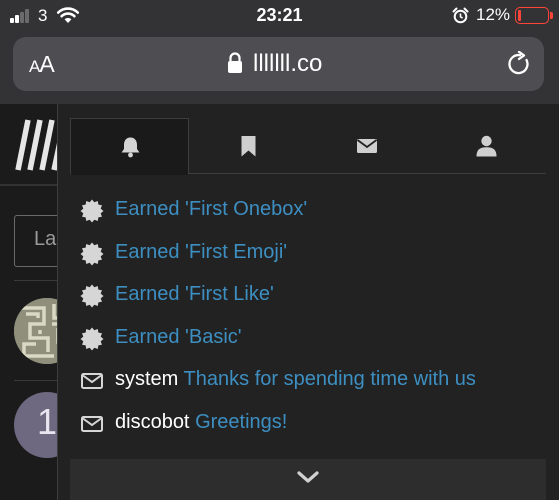 This screenshot has width=559, height=500. What do you see at coordinates (551, 15) in the screenshot?
I see `battery-cap` at bounding box center [551, 15].